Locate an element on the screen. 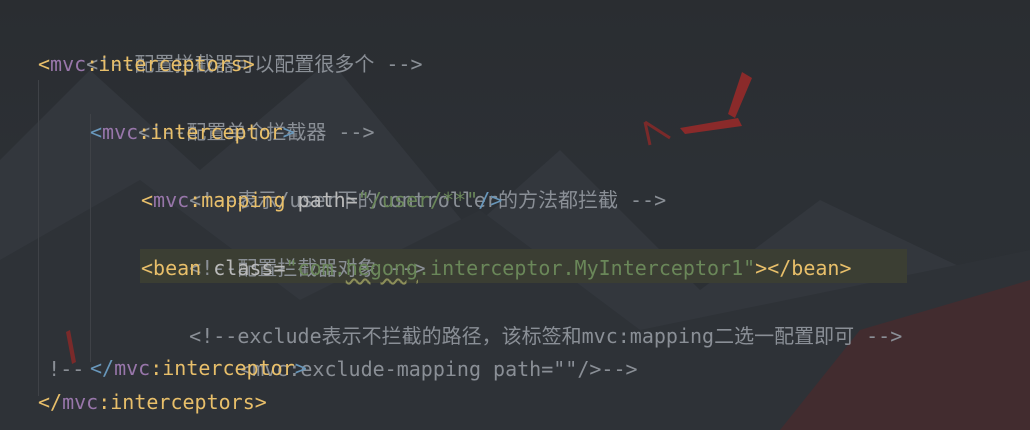 The width and height of the screenshot is (1030, 430). code-line: <mvc:interceptors> is located at coordinates (146, 64).